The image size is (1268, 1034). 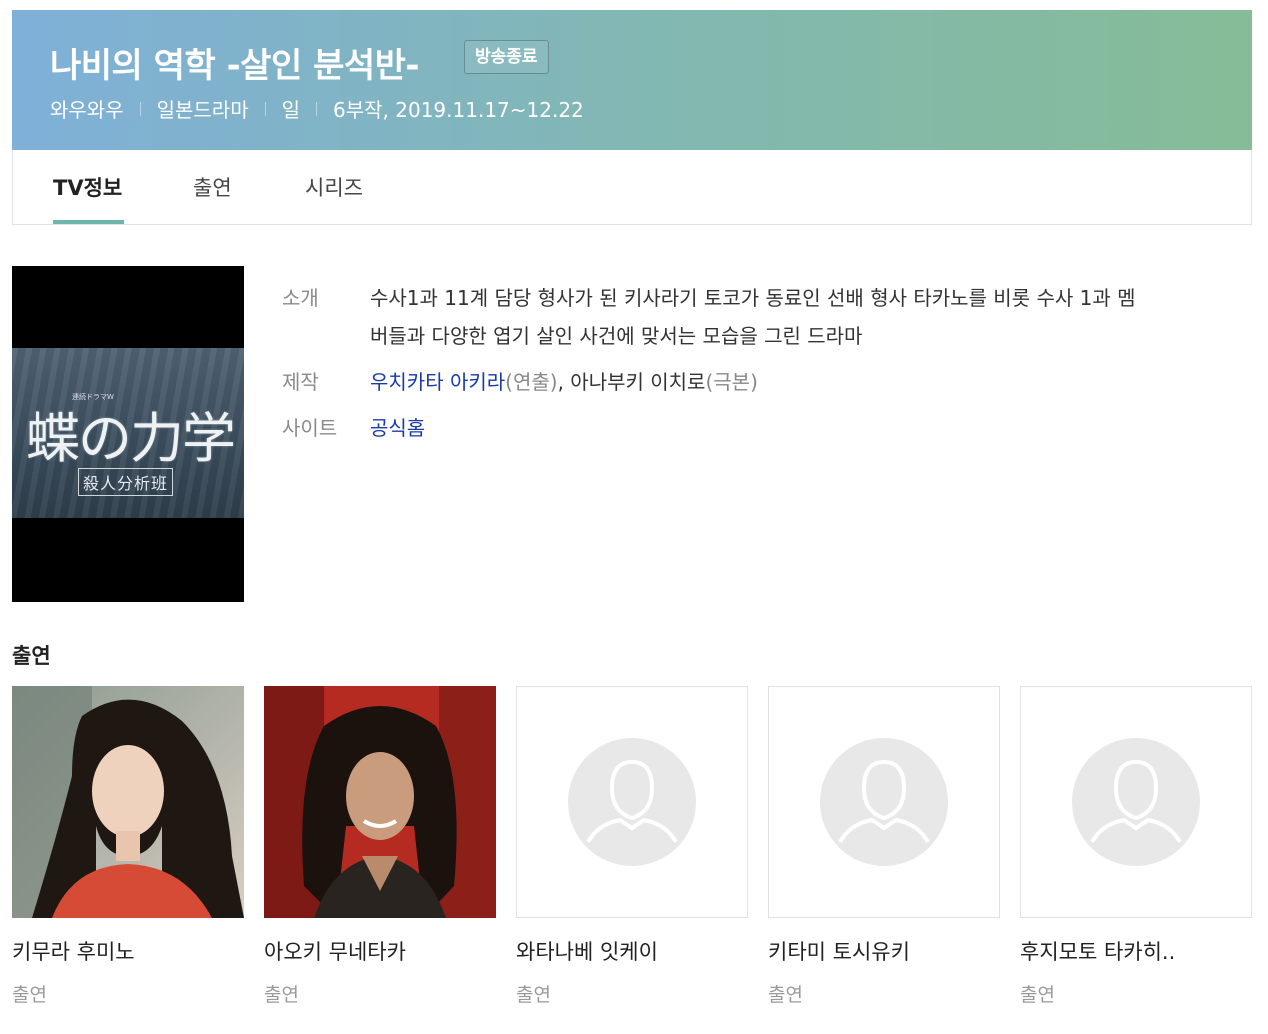 I want to click on director-role: (연출), so click(x=531, y=382).